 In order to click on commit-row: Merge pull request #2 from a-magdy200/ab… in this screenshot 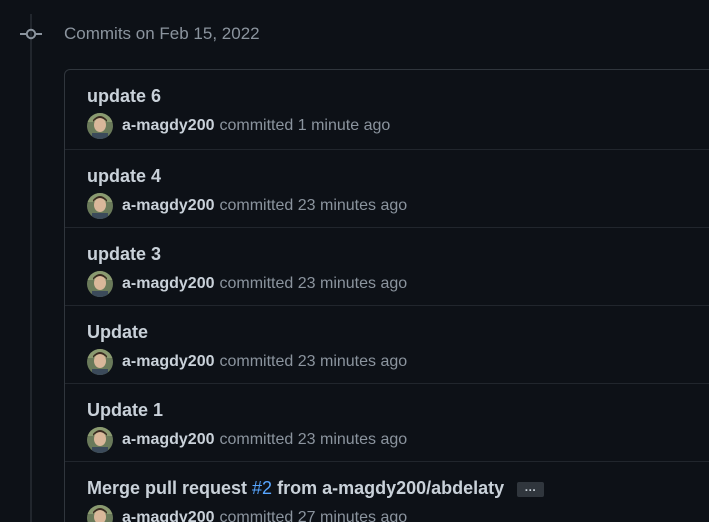, I will do `click(387, 491)`.